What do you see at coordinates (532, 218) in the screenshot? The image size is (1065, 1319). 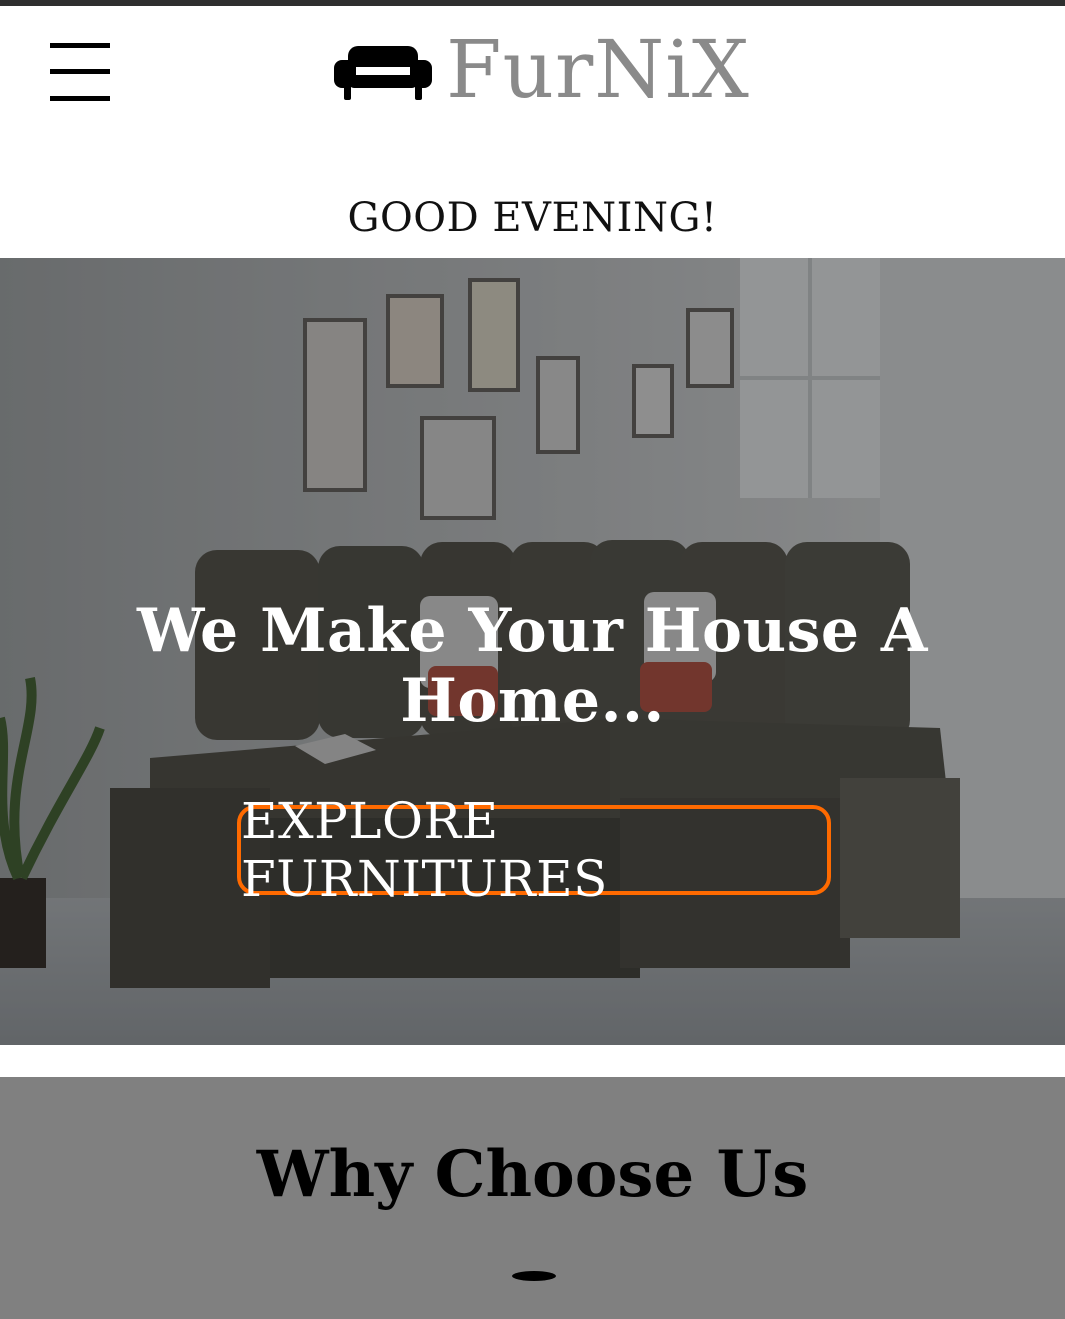 I see `greeting-text: GOOD EVENING!` at bounding box center [532, 218].